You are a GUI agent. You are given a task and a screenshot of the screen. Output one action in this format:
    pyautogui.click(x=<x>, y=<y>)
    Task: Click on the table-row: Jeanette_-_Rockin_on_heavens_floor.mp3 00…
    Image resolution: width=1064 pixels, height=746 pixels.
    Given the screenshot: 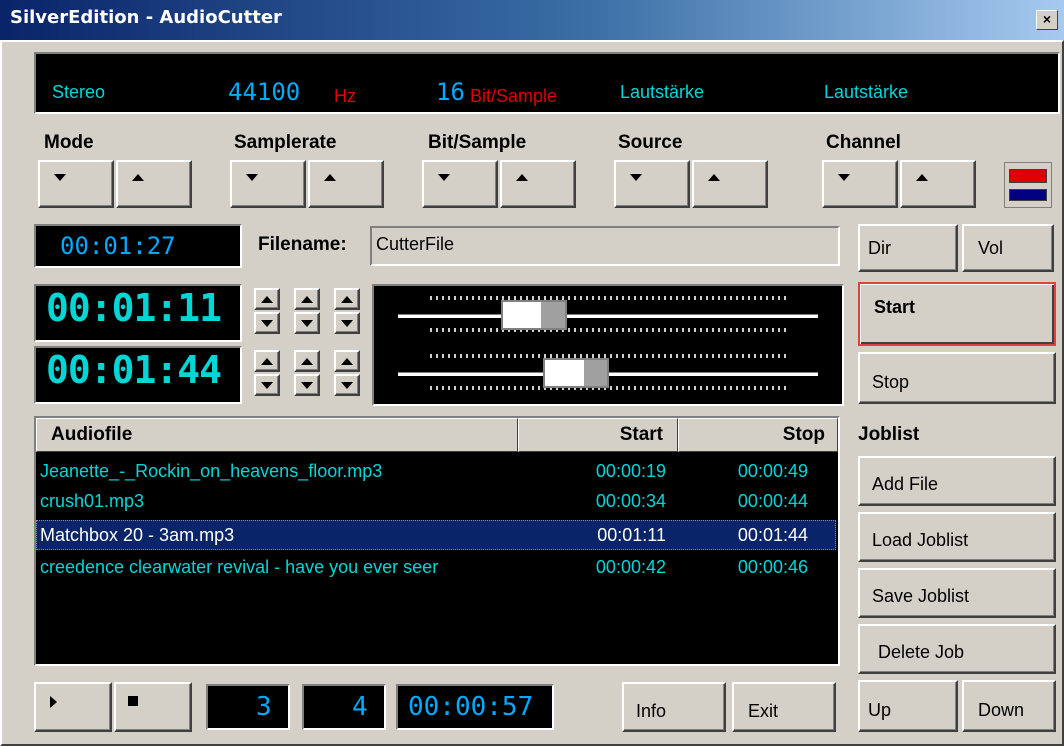 What is the action you would take?
    pyautogui.click(x=436, y=471)
    